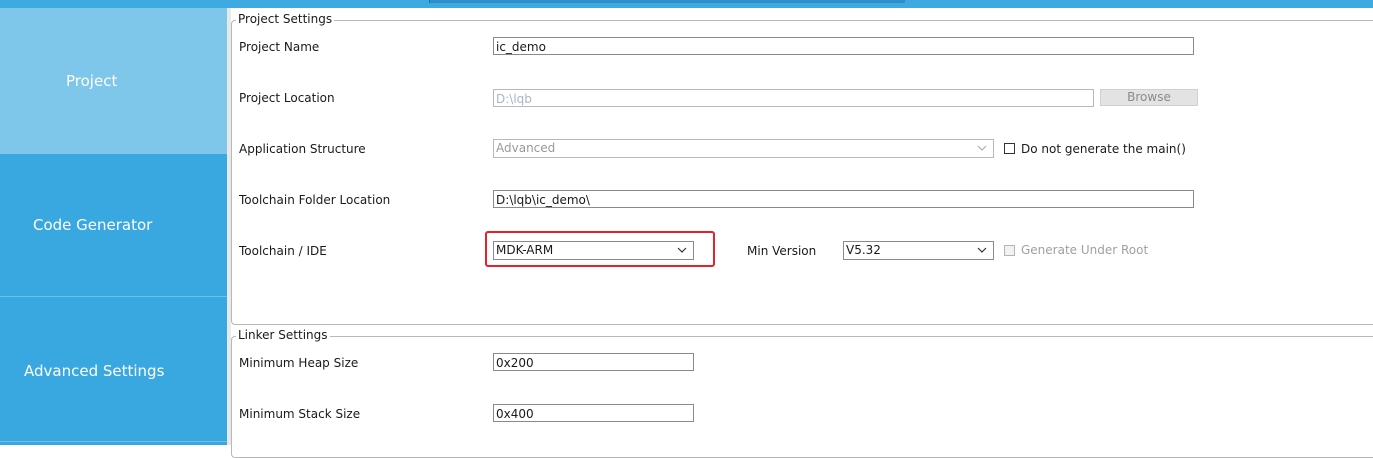  Describe the element at coordinates (1009, 148) in the screenshot. I see `do-not-generate-main-checkbox` at that location.